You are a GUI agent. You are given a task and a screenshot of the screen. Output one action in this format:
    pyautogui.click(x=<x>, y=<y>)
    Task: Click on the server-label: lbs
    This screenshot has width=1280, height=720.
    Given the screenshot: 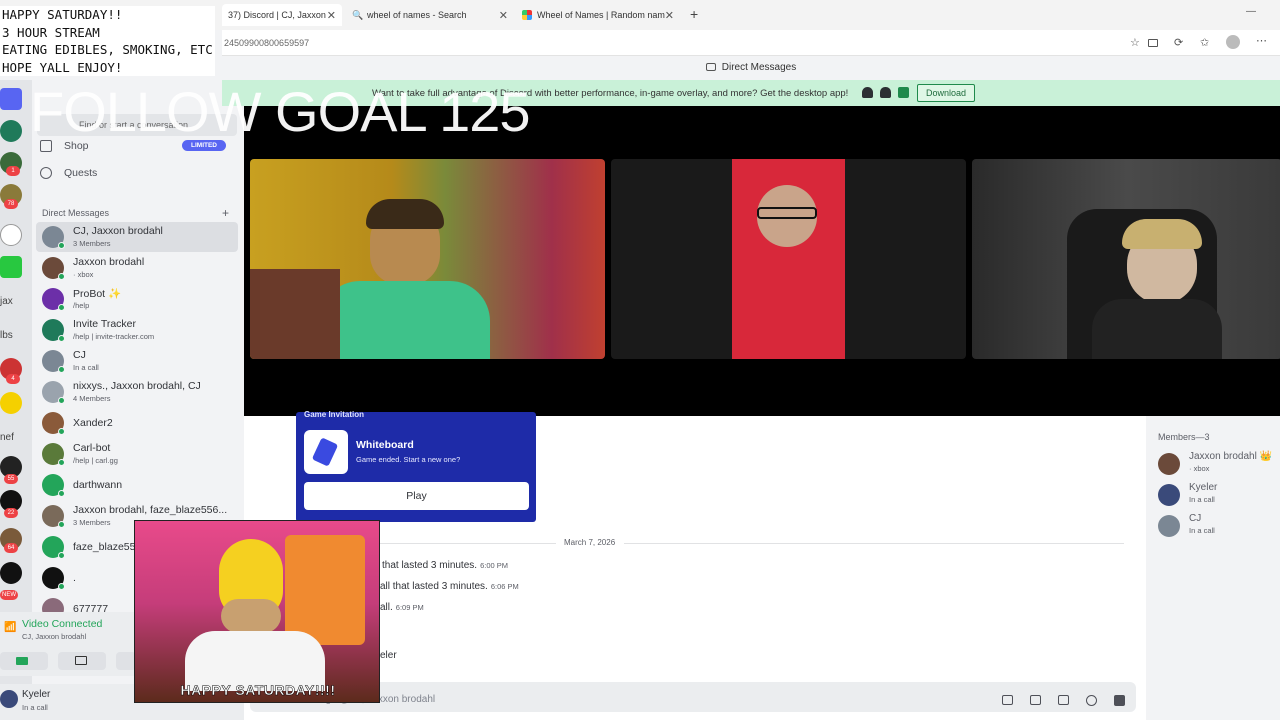 What is the action you would take?
    pyautogui.click(x=6, y=335)
    